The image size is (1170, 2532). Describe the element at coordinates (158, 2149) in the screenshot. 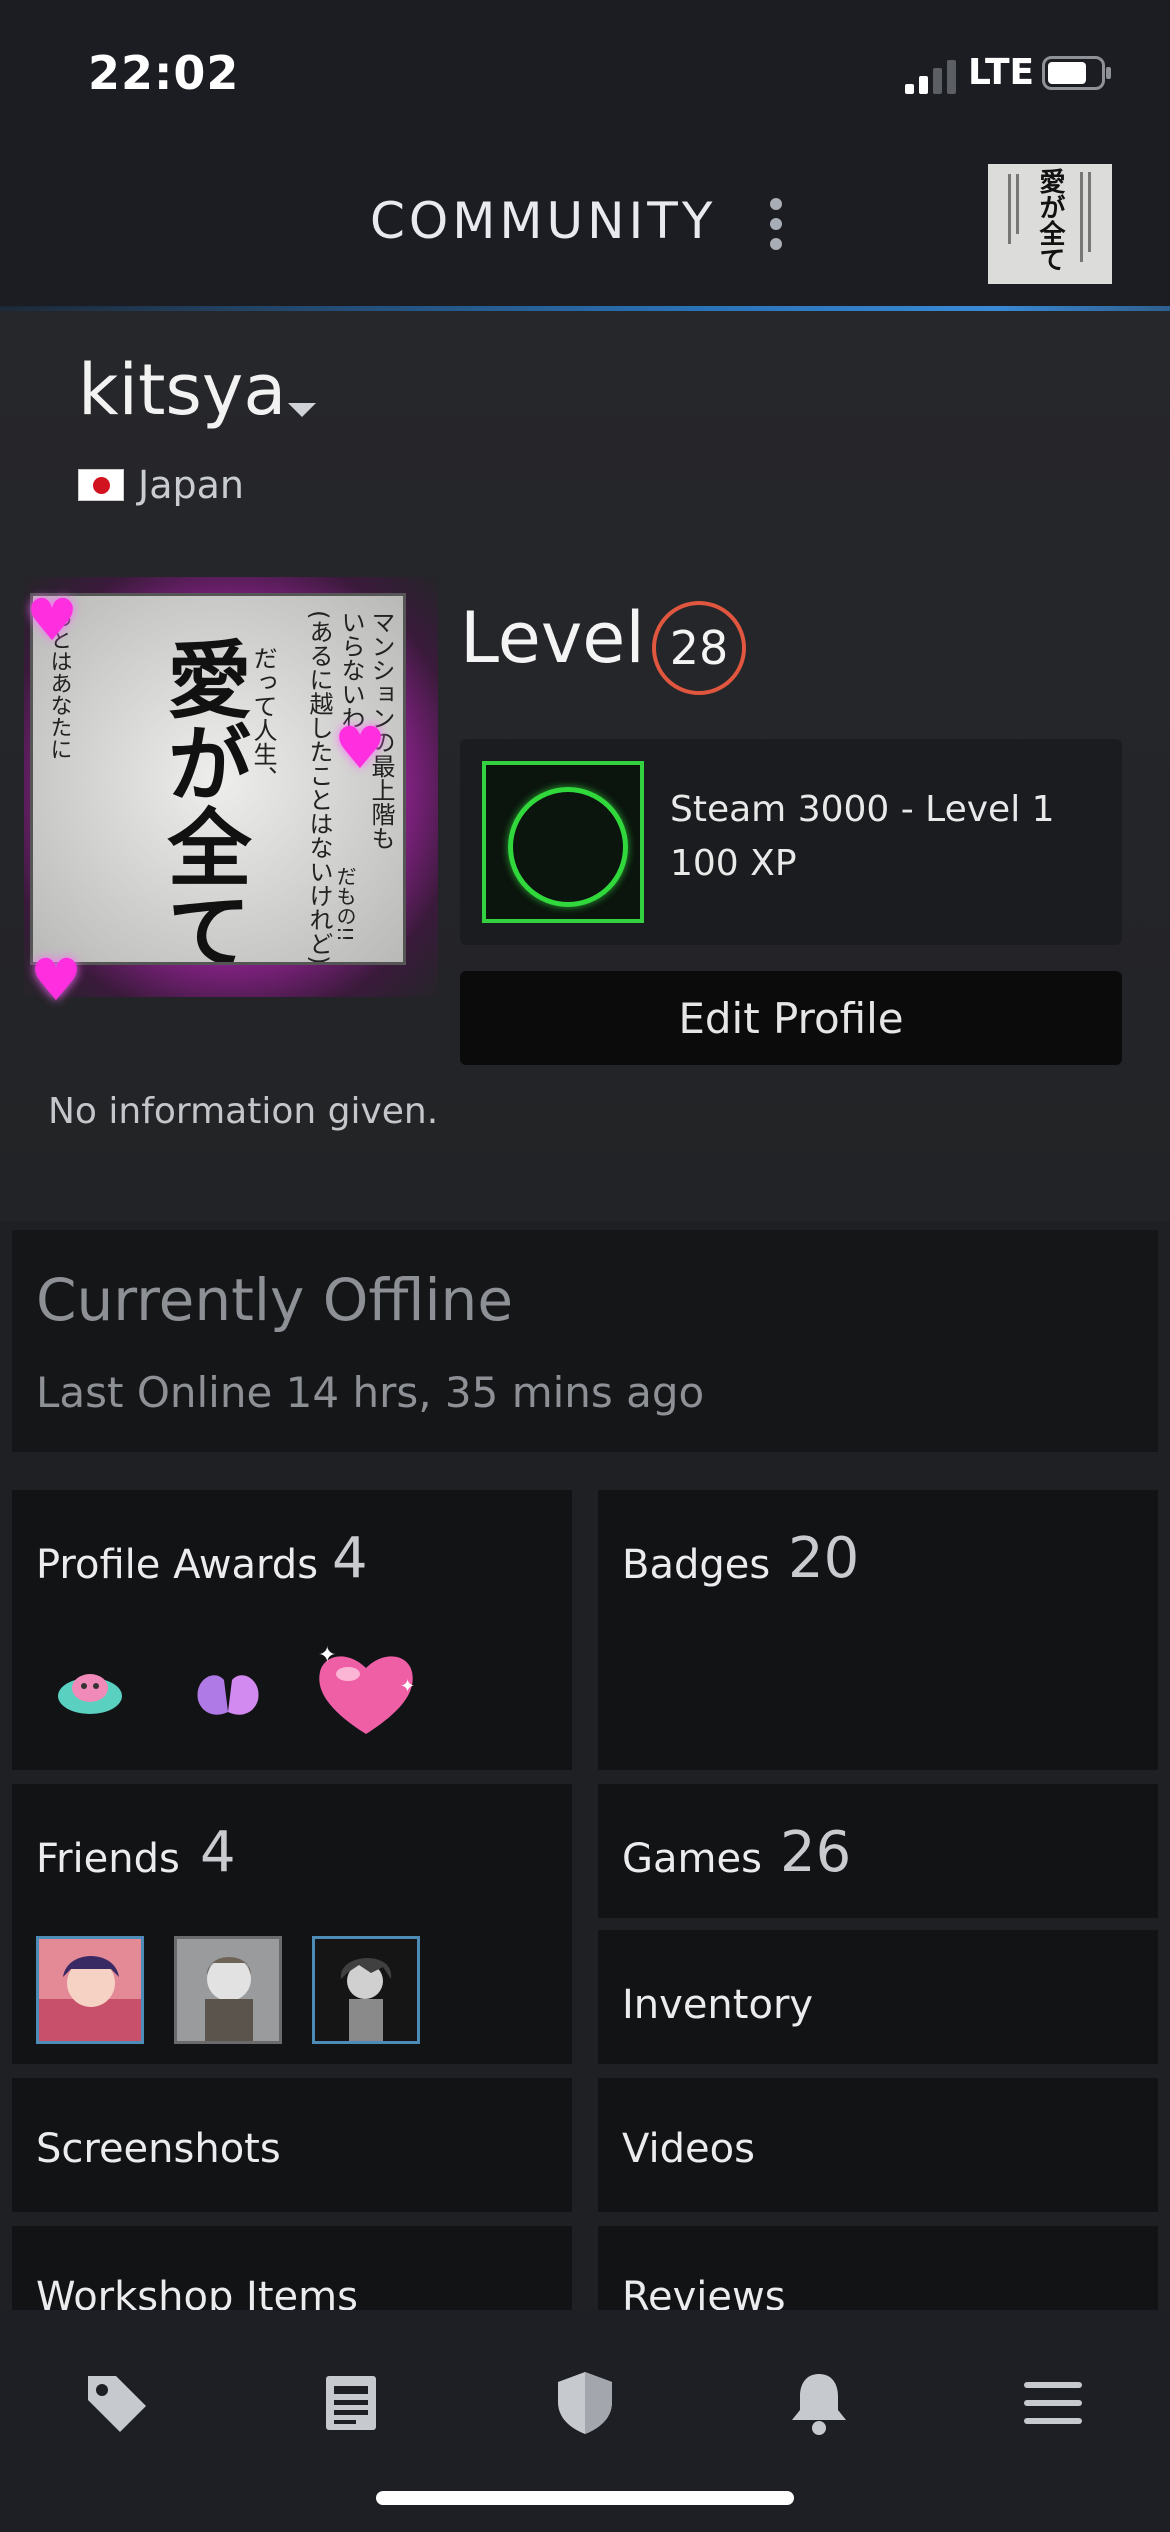

I see `screenshots-label: Screenshots` at that location.